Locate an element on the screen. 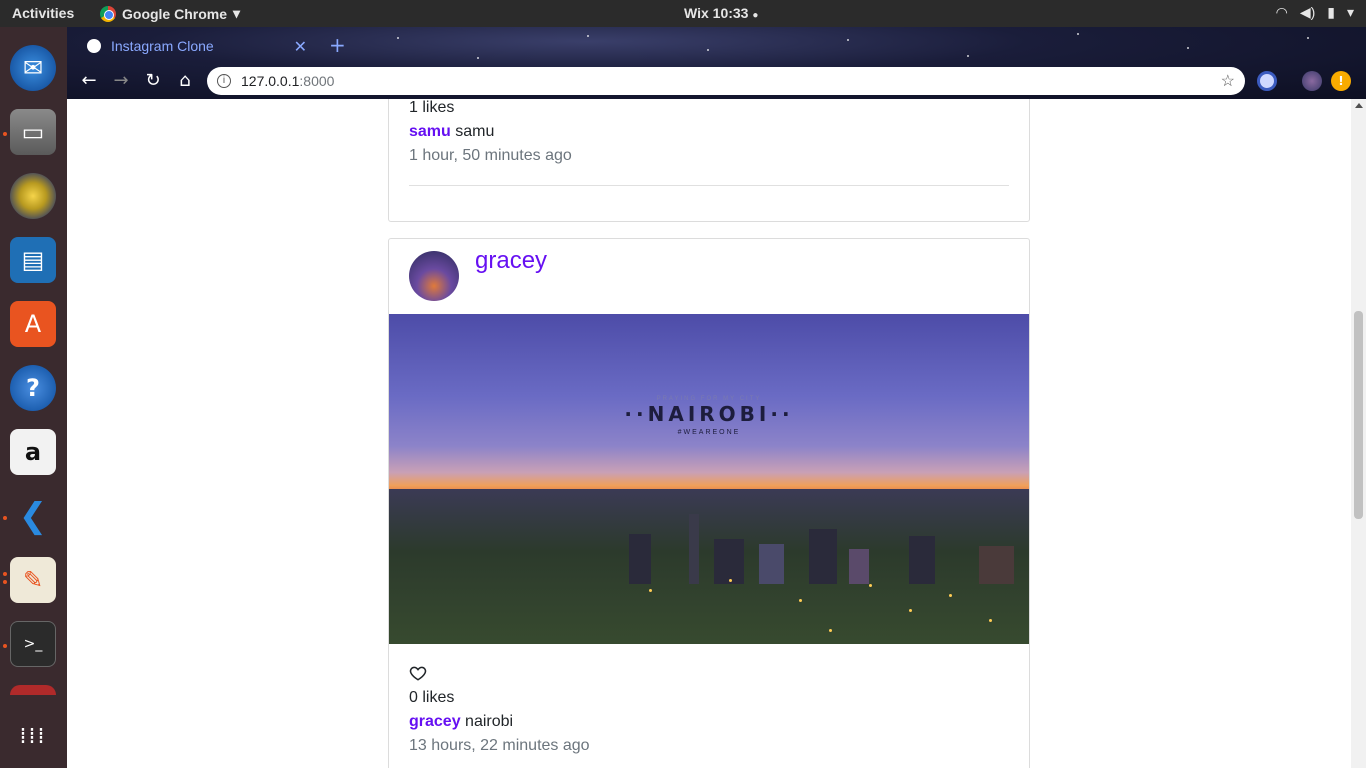 The image size is (1366, 768). app-menu: Google Chrome ▾ is located at coordinates (170, 13).